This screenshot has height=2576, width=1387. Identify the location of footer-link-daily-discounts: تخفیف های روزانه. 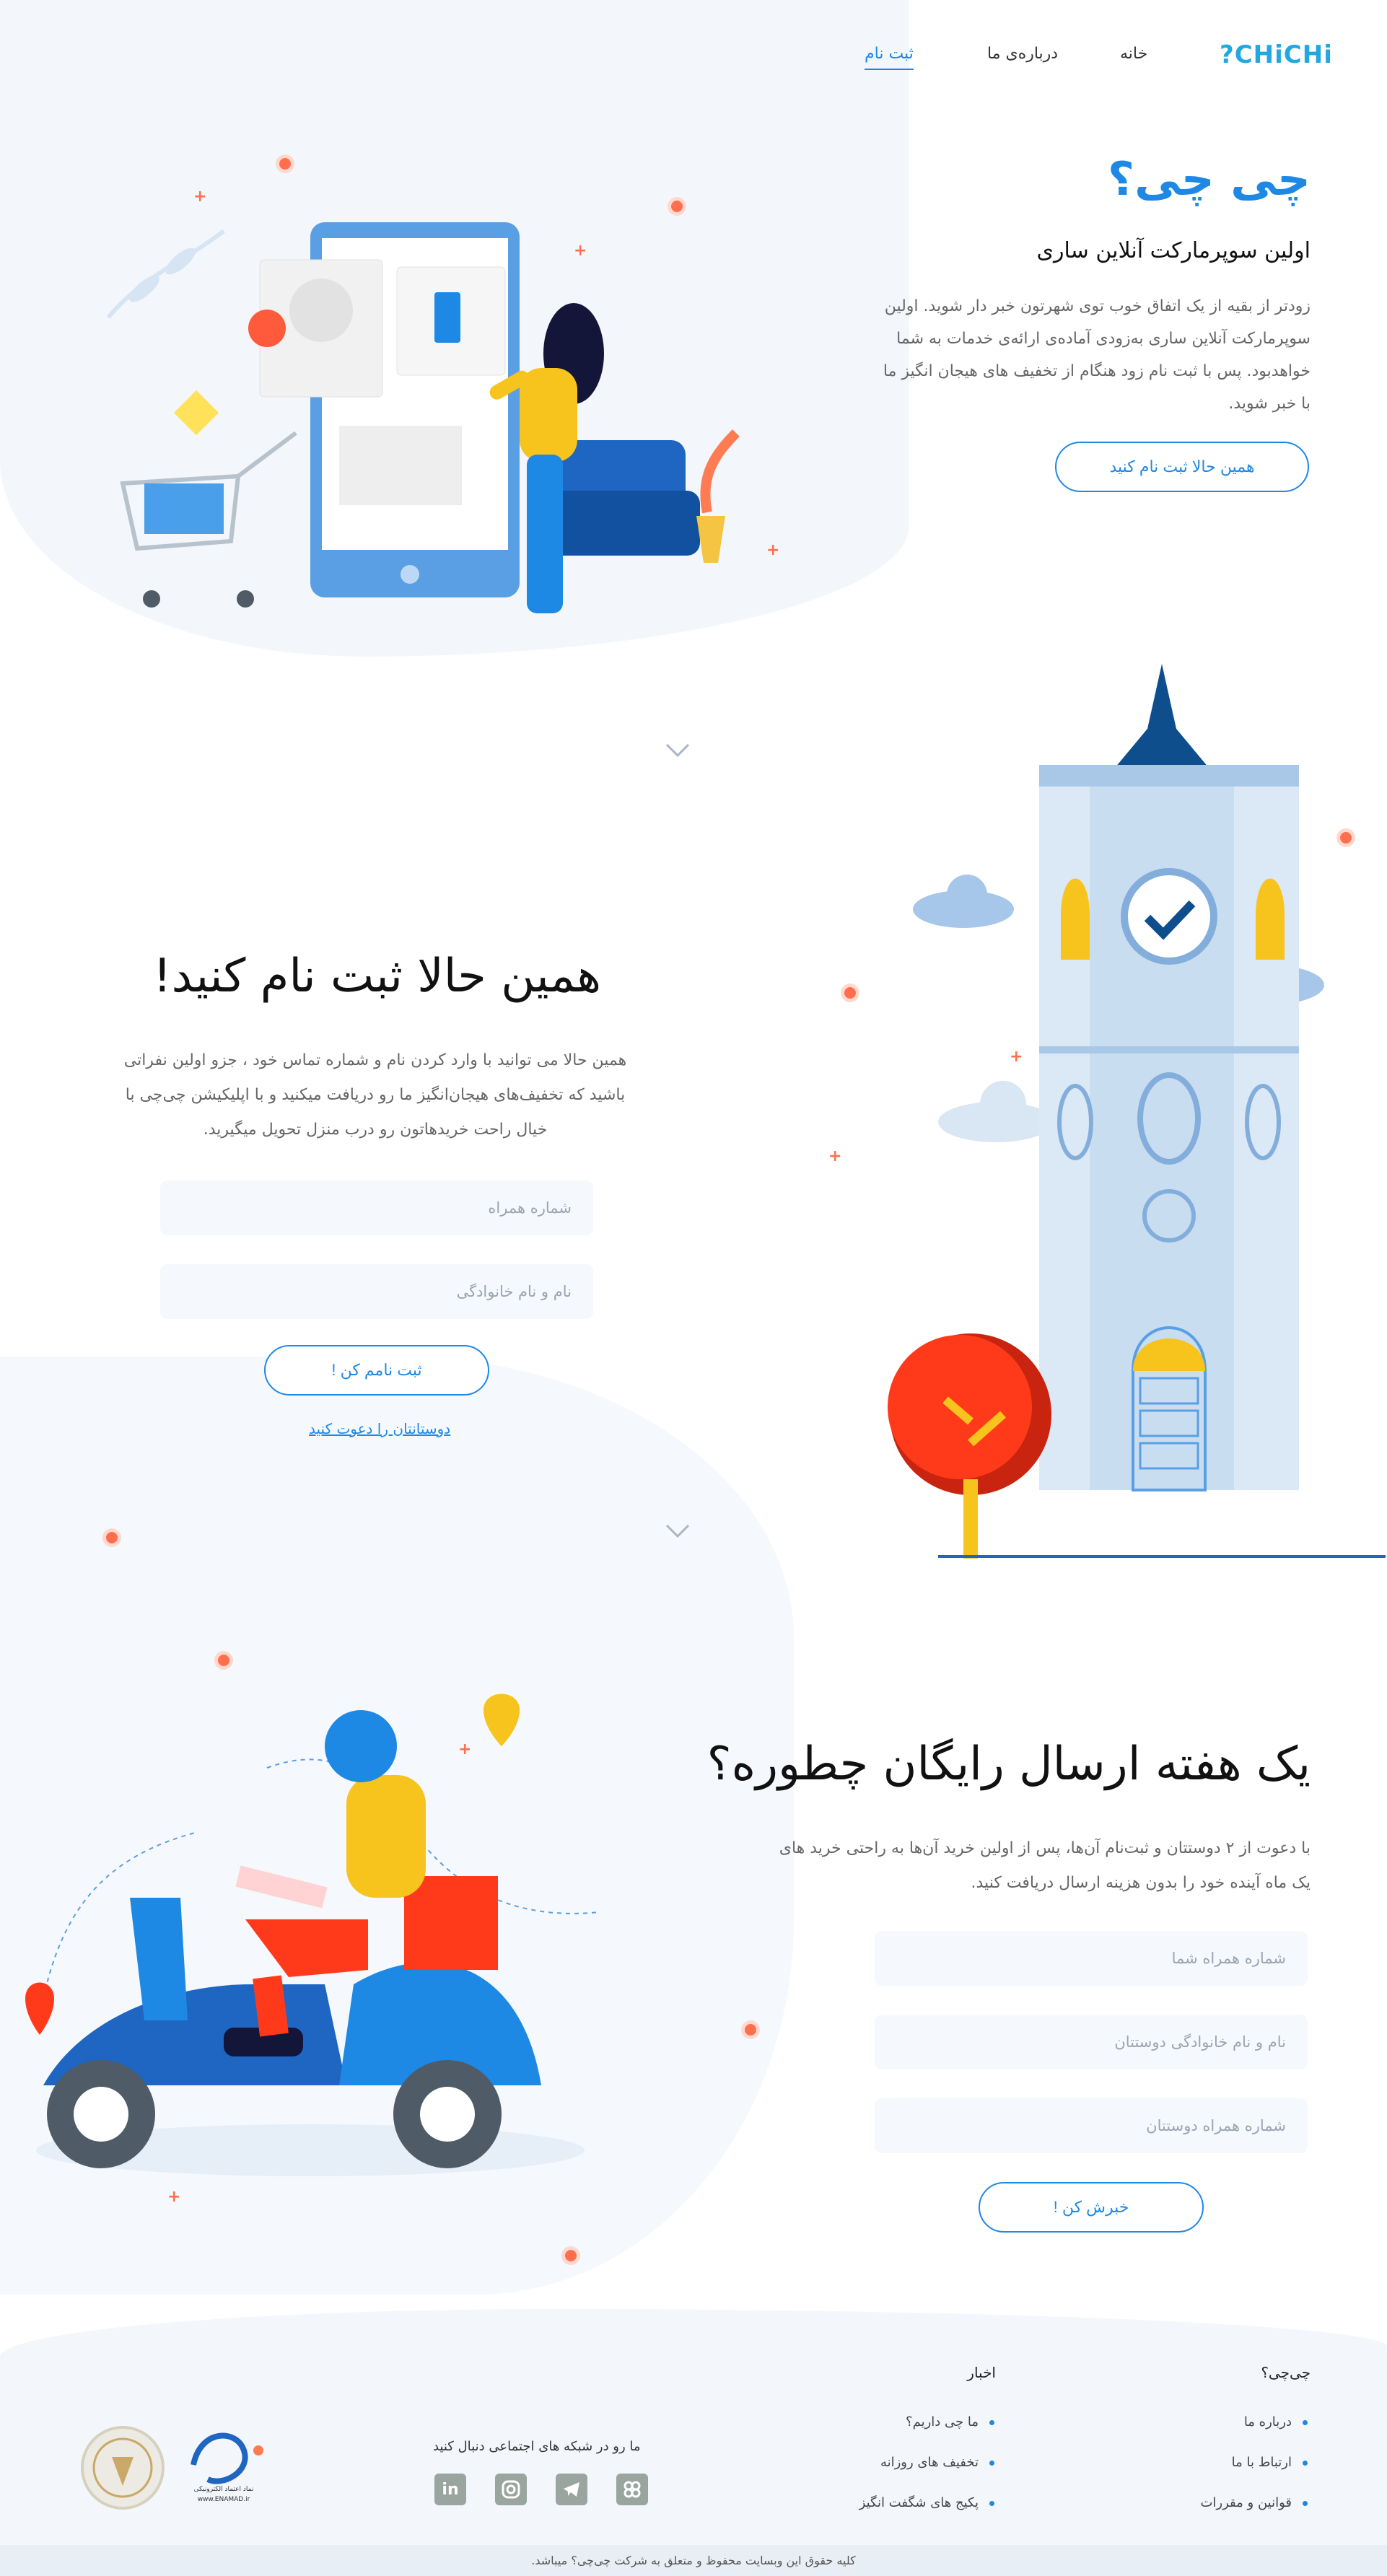
(937, 2462).